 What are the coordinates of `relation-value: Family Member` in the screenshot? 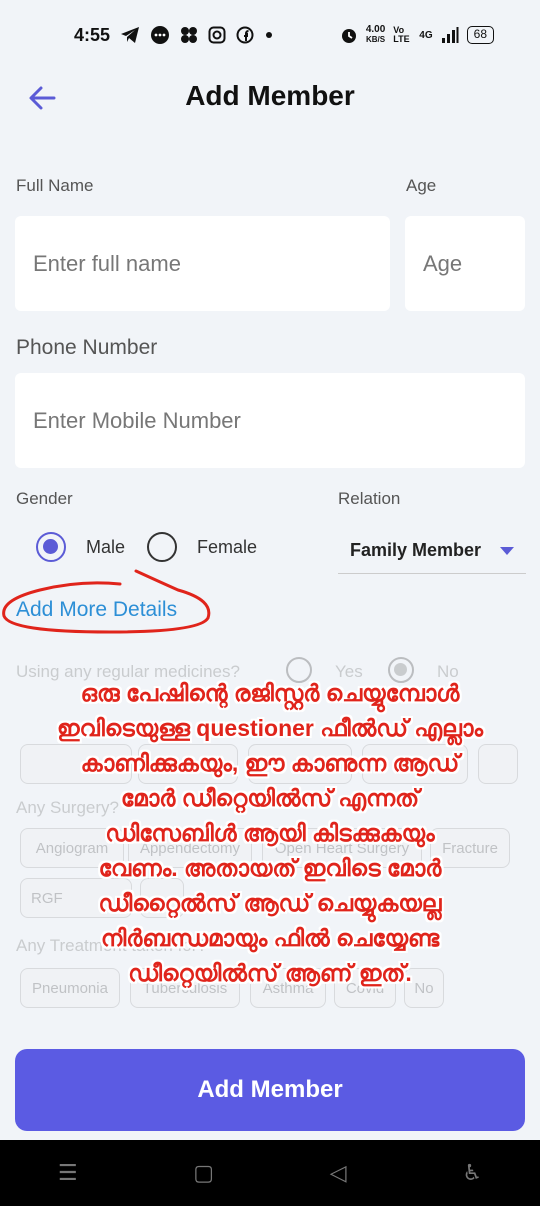 It's located at (416, 550).